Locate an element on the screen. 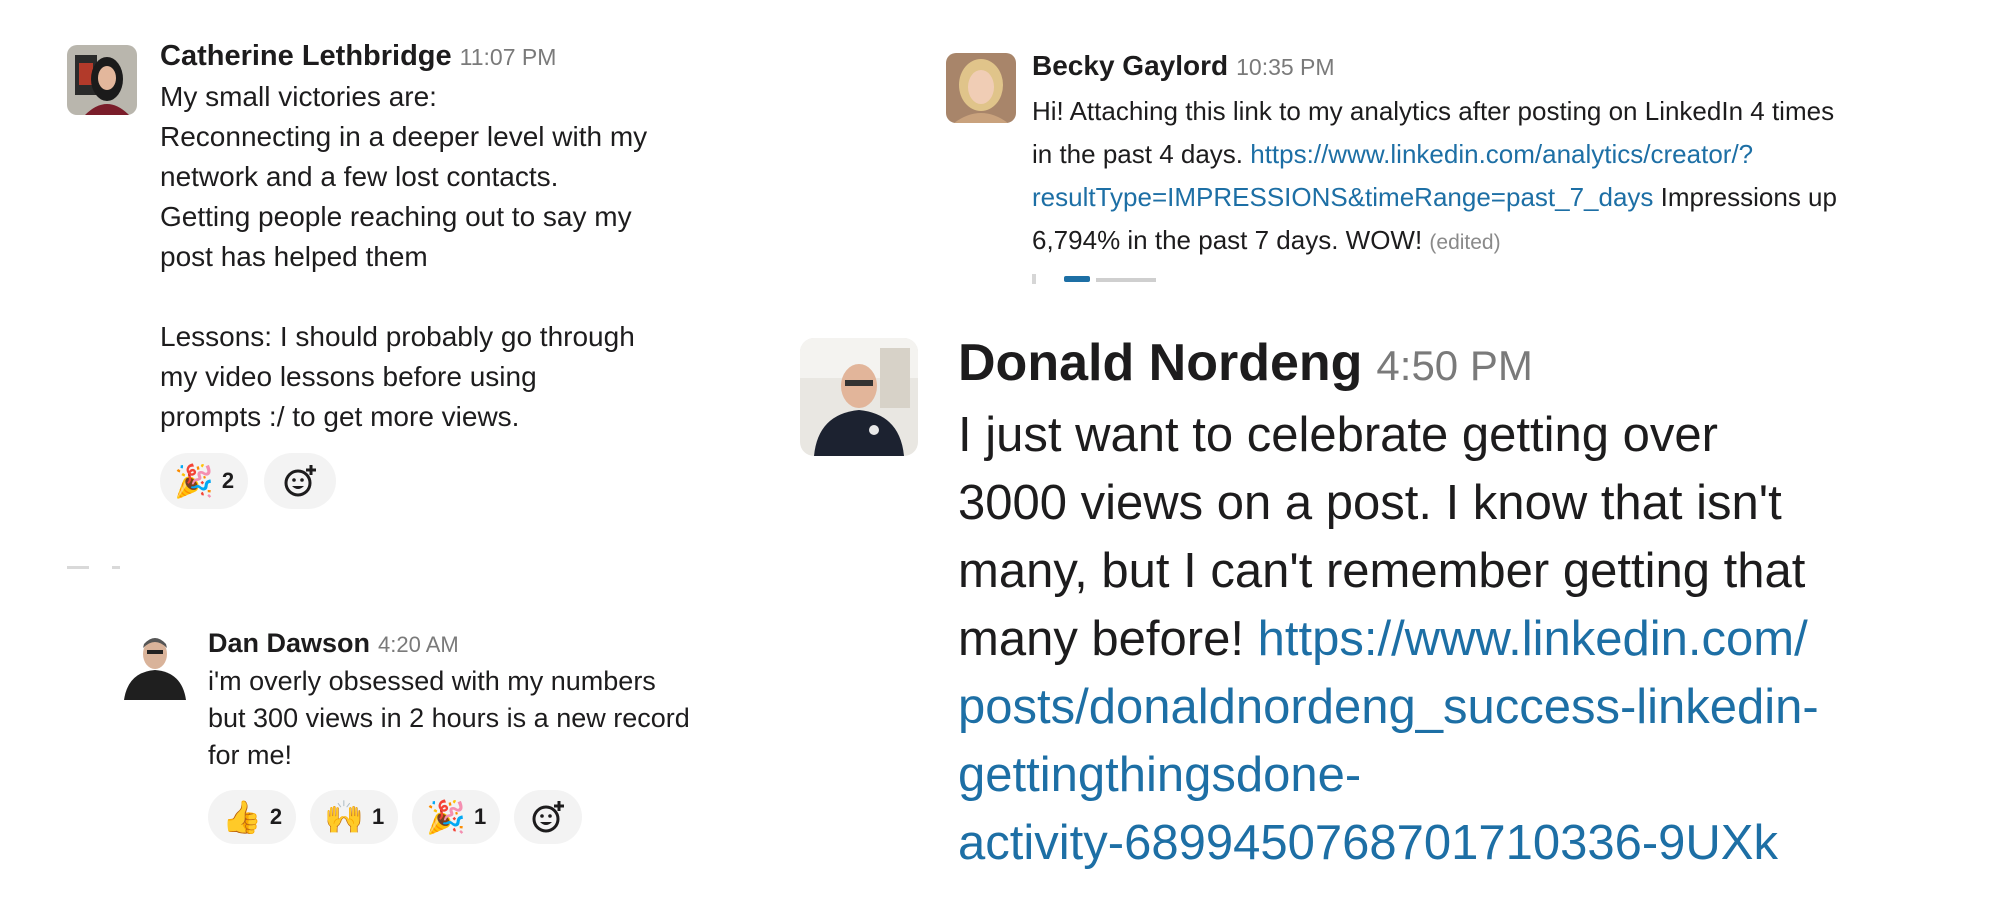  link-preview-stub is located at coordinates (1502, 277).